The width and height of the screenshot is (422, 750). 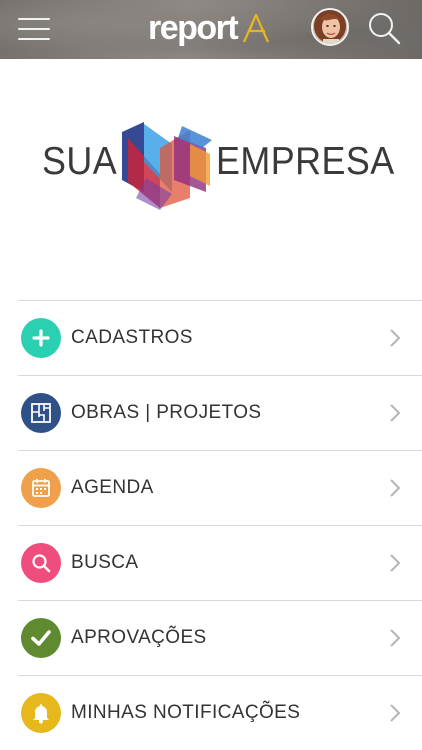 What do you see at coordinates (112, 487) in the screenshot?
I see `menu-item-label: AGENDA` at bounding box center [112, 487].